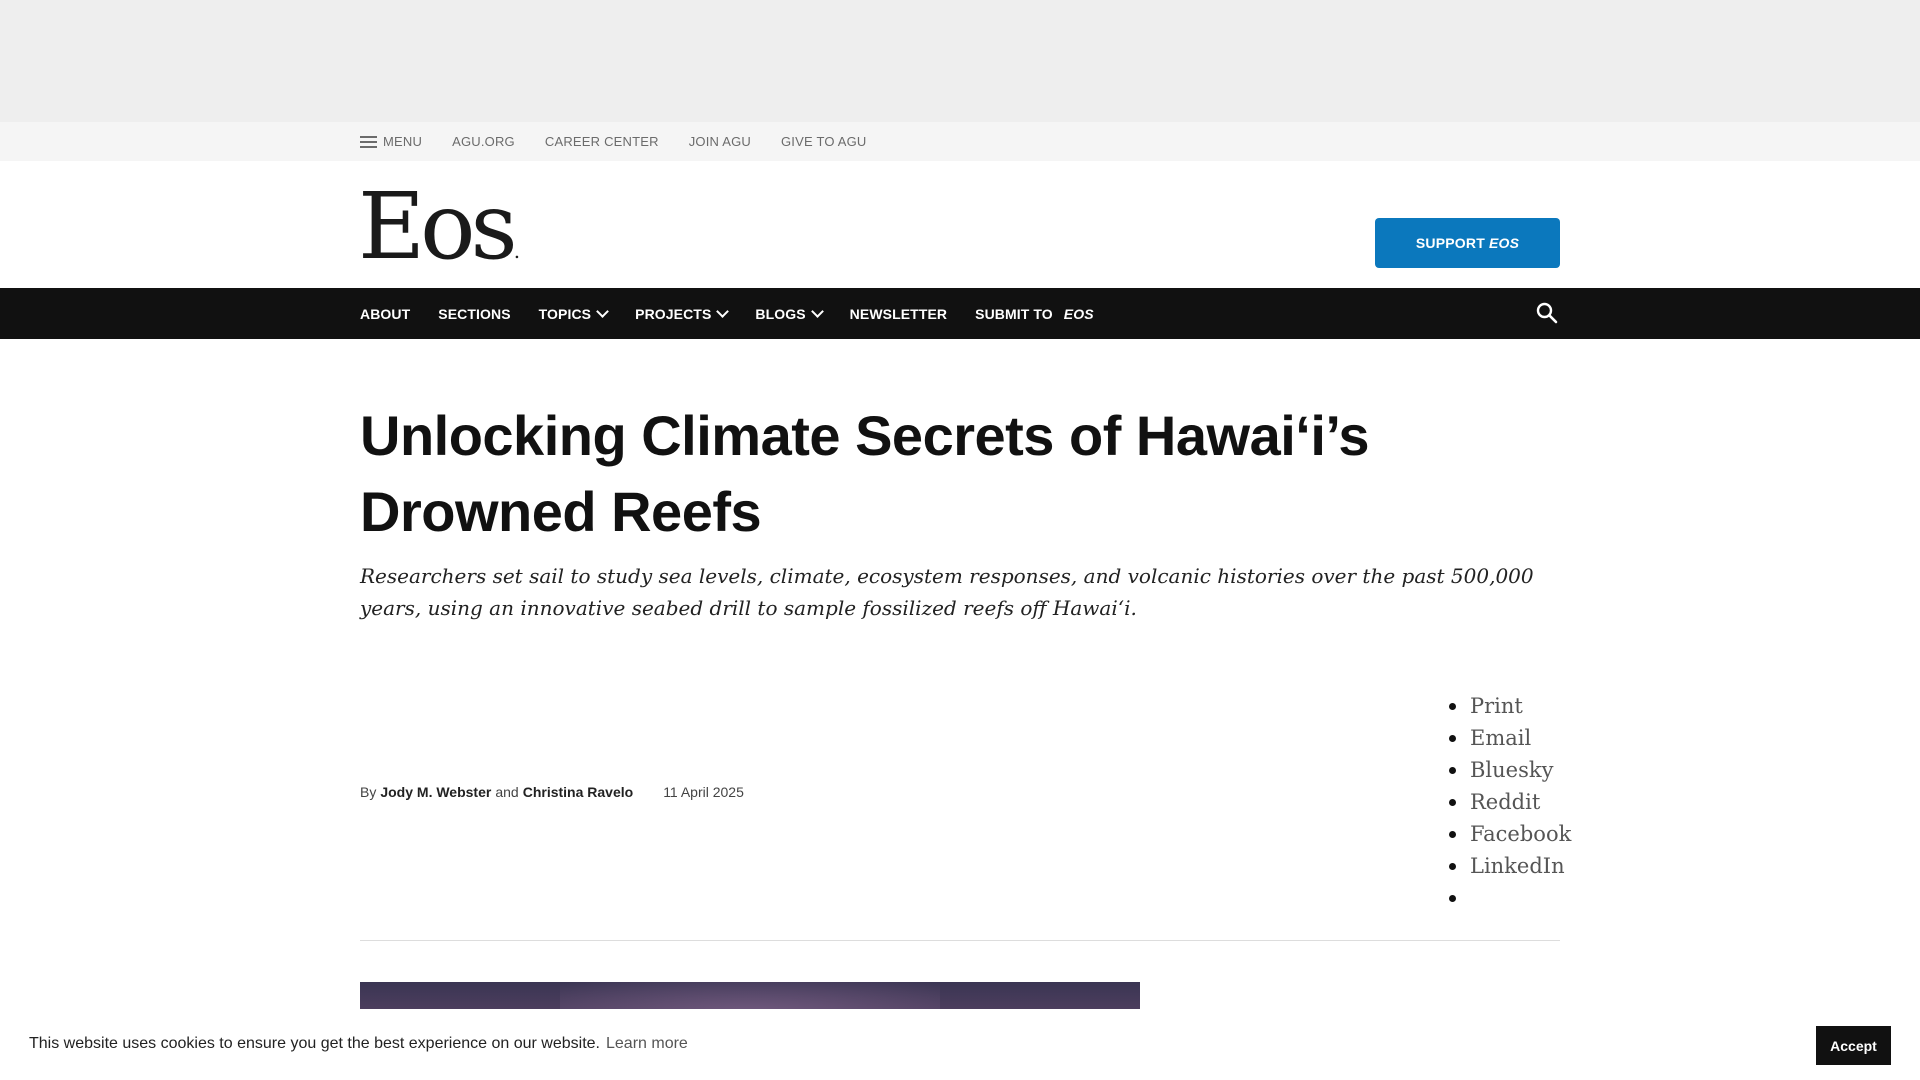 This screenshot has width=1920, height=1080. I want to click on accept-cookies-button: Accept, so click(1853, 1045).